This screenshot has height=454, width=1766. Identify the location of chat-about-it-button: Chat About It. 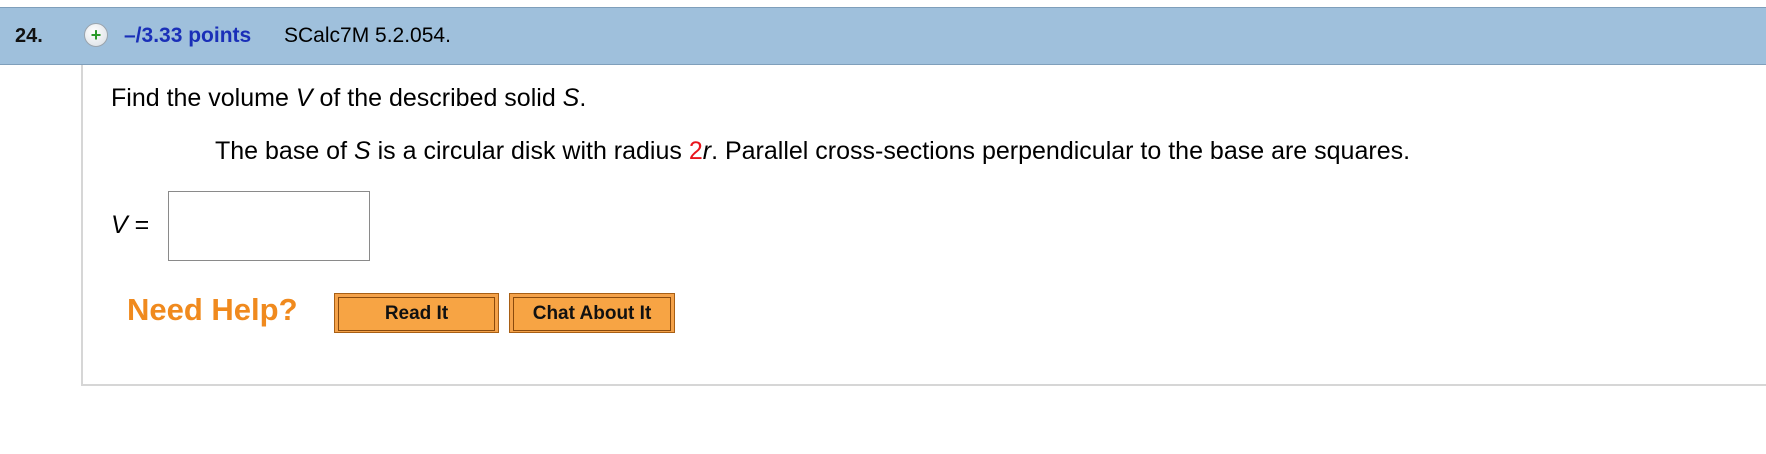
(592, 313).